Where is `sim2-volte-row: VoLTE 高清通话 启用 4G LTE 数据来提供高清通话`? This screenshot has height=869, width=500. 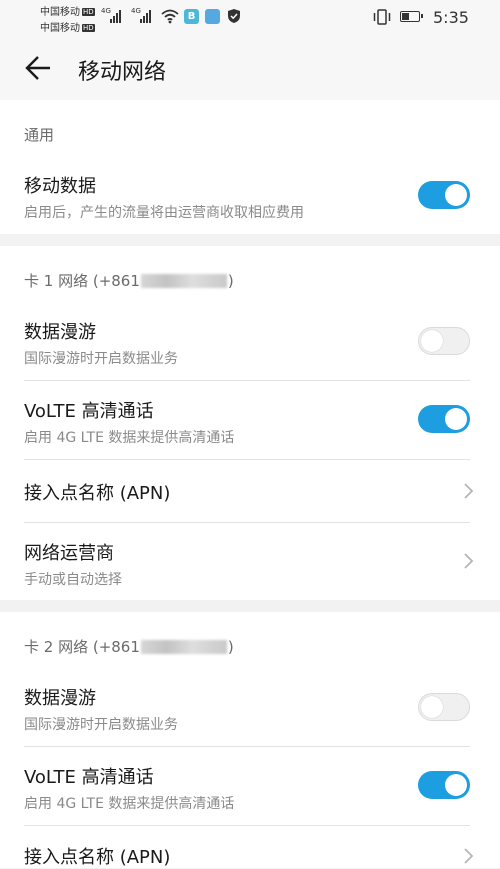
sim2-volte-row: VoLTE 高清通话 启用 4G LTE 数据来提供高清通话 is located at coordinates (250, 786).